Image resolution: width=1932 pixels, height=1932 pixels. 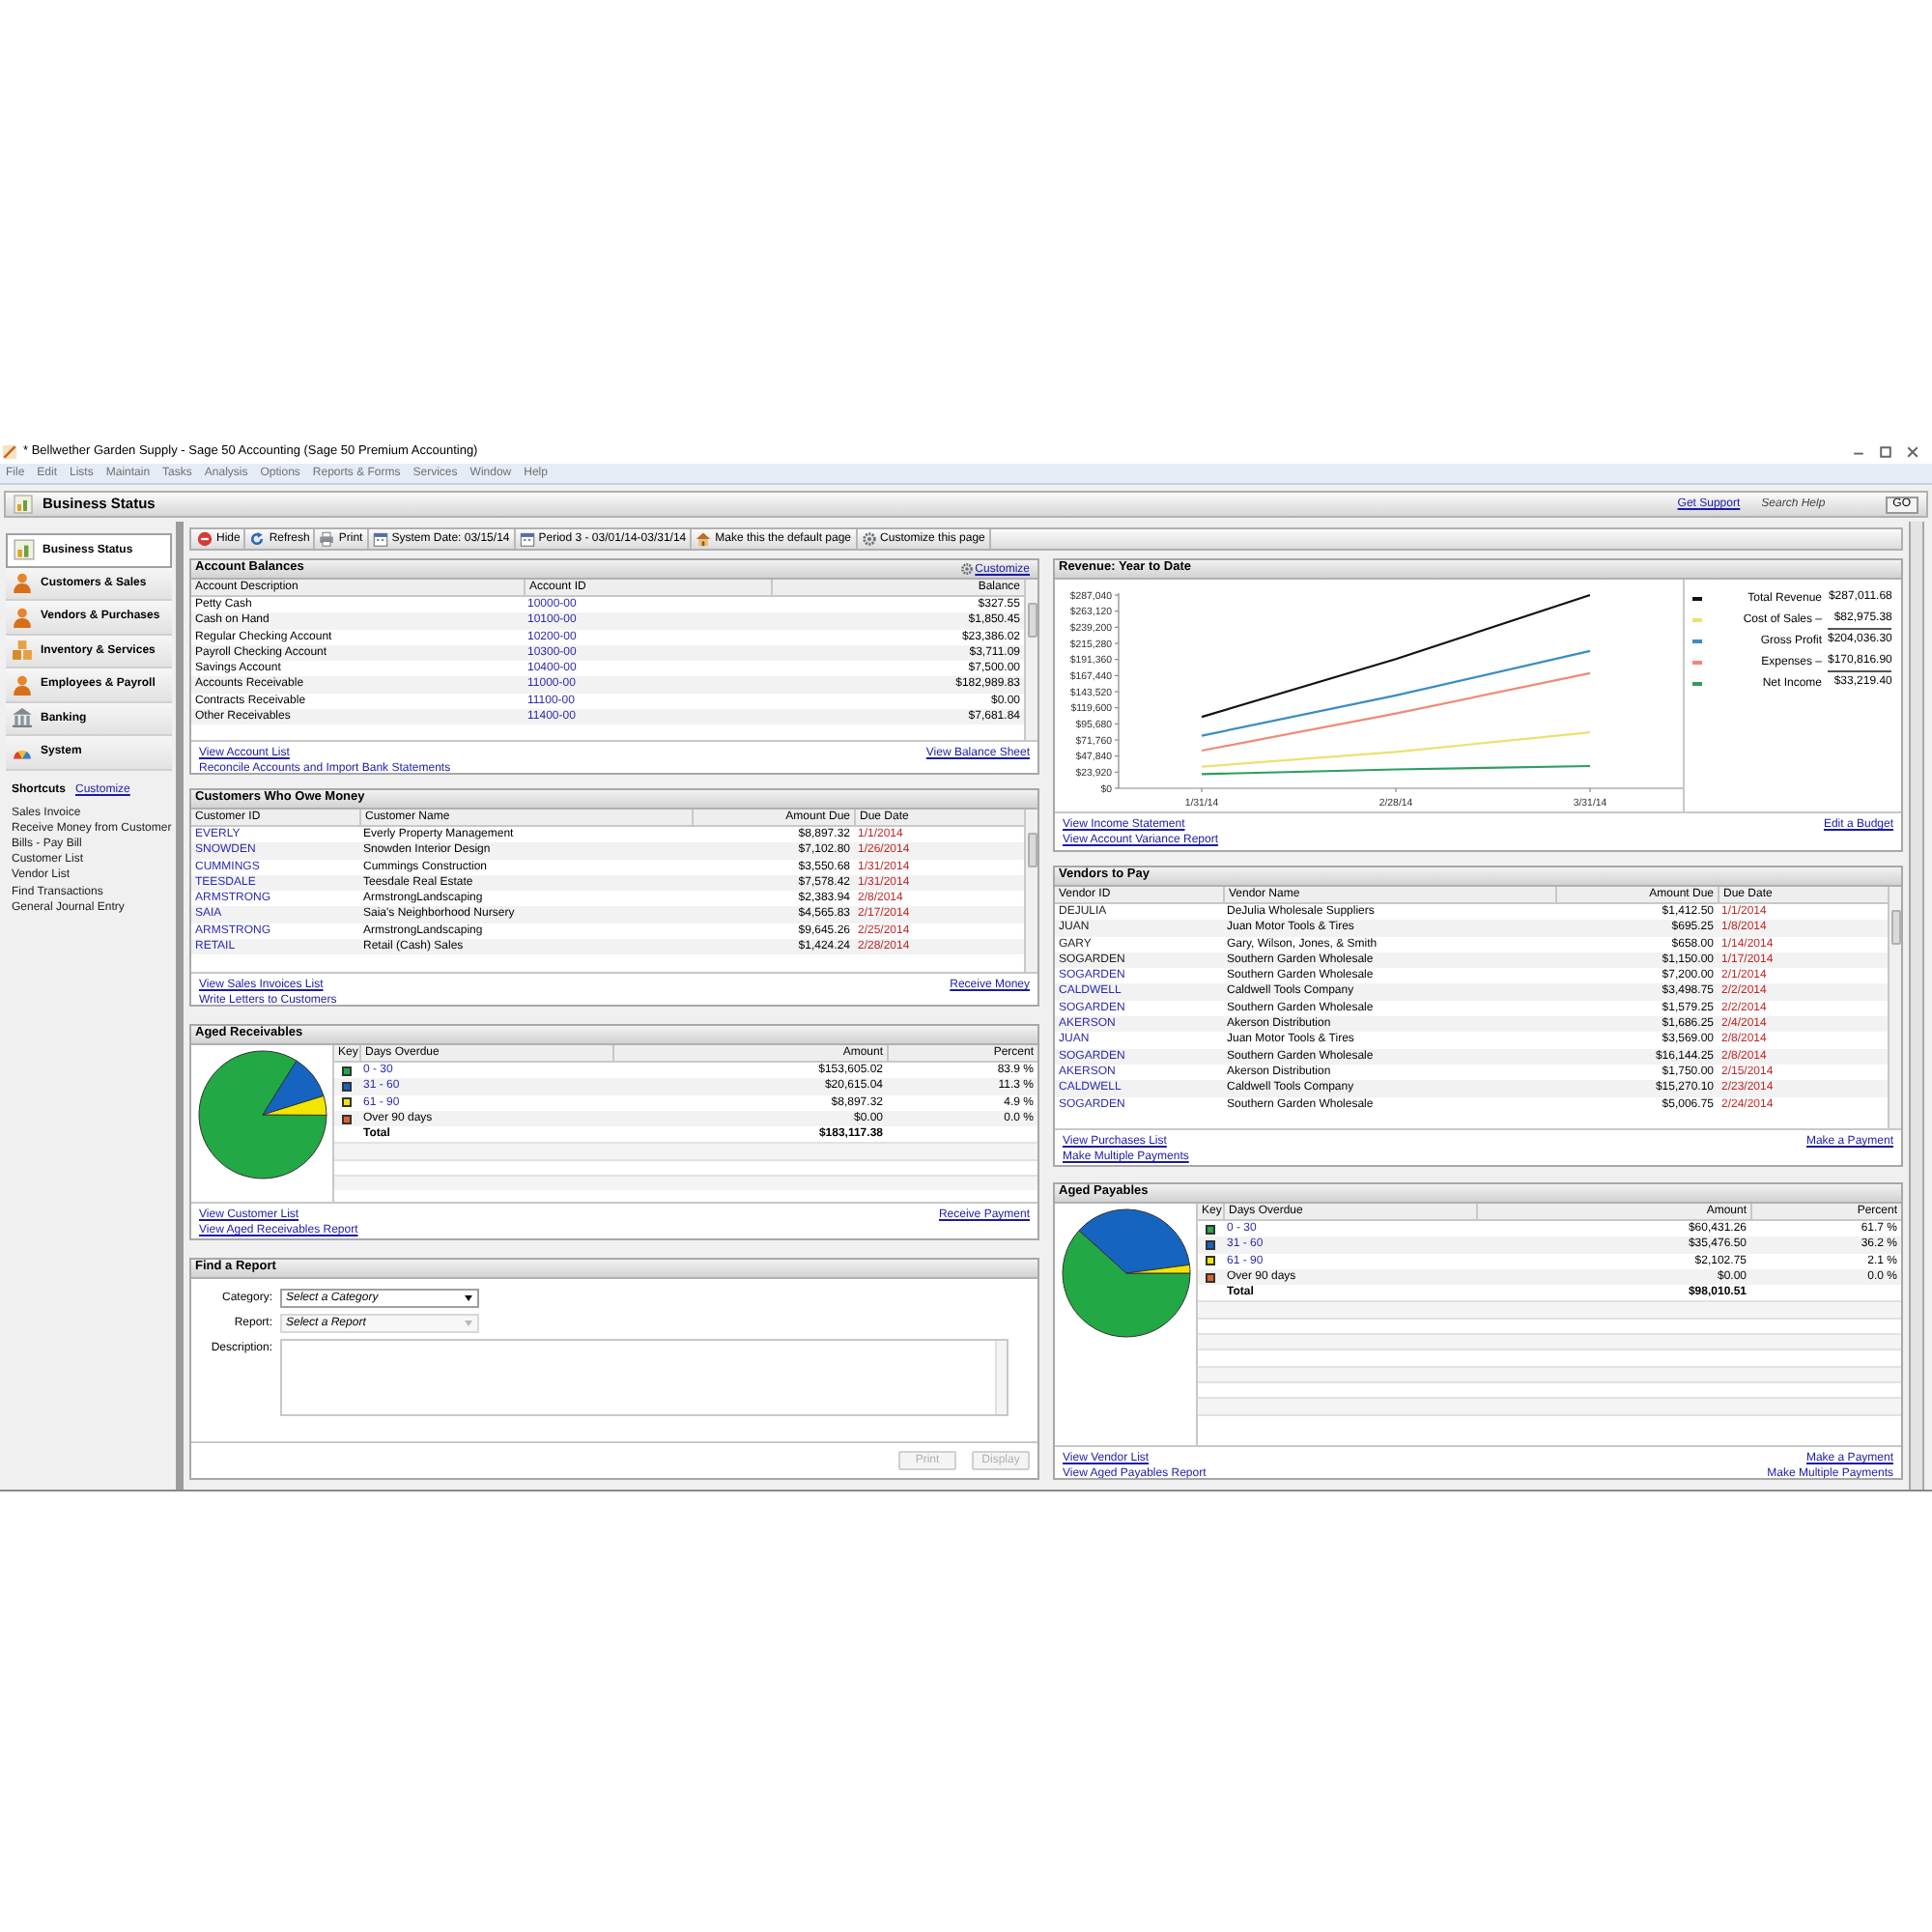 What do you see at coordinates (22, 718) in the screenshot?
I see `bank-icon` at bounding box center [22, 718].